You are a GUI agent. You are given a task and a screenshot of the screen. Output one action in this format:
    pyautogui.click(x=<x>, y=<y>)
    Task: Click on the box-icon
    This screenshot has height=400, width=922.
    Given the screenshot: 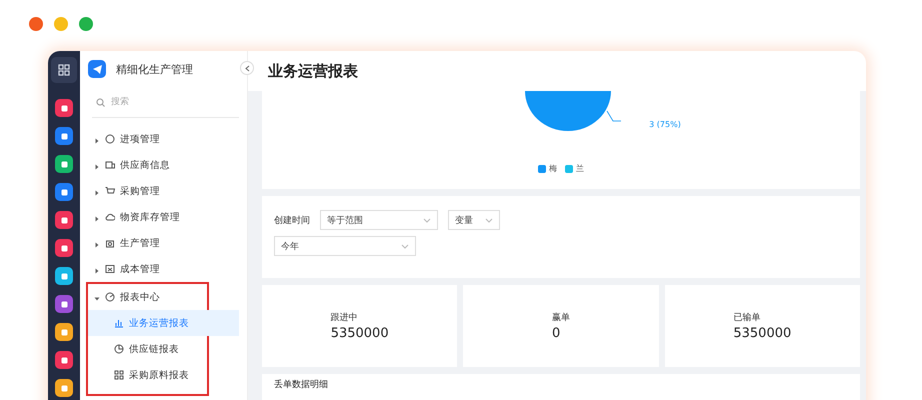 What is the action you would take?
    pyautogui.click(x=110, y=269)
    